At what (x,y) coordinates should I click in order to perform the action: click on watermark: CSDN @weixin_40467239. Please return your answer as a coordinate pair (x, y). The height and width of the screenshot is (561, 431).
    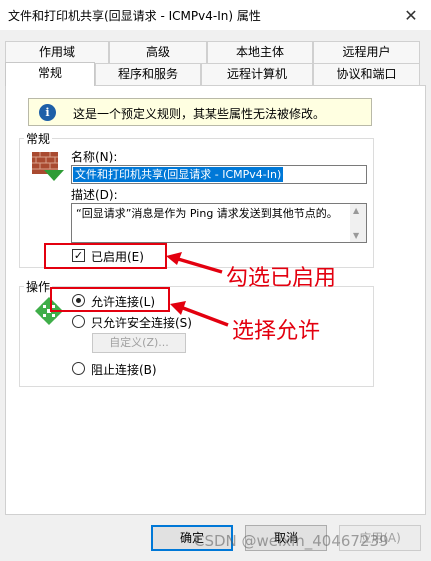
    Looking at the image, I should click on (291, 541).